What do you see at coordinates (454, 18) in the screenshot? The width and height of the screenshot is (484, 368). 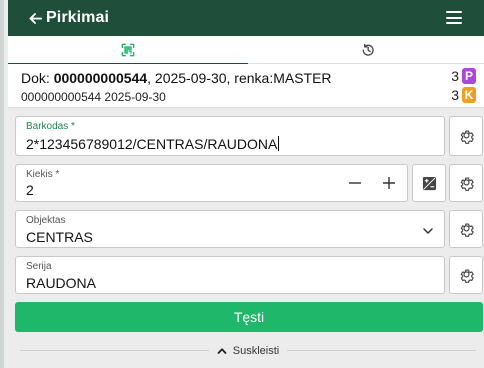 I see `hamburger-menu-icon` at bounding box center [454, 18].